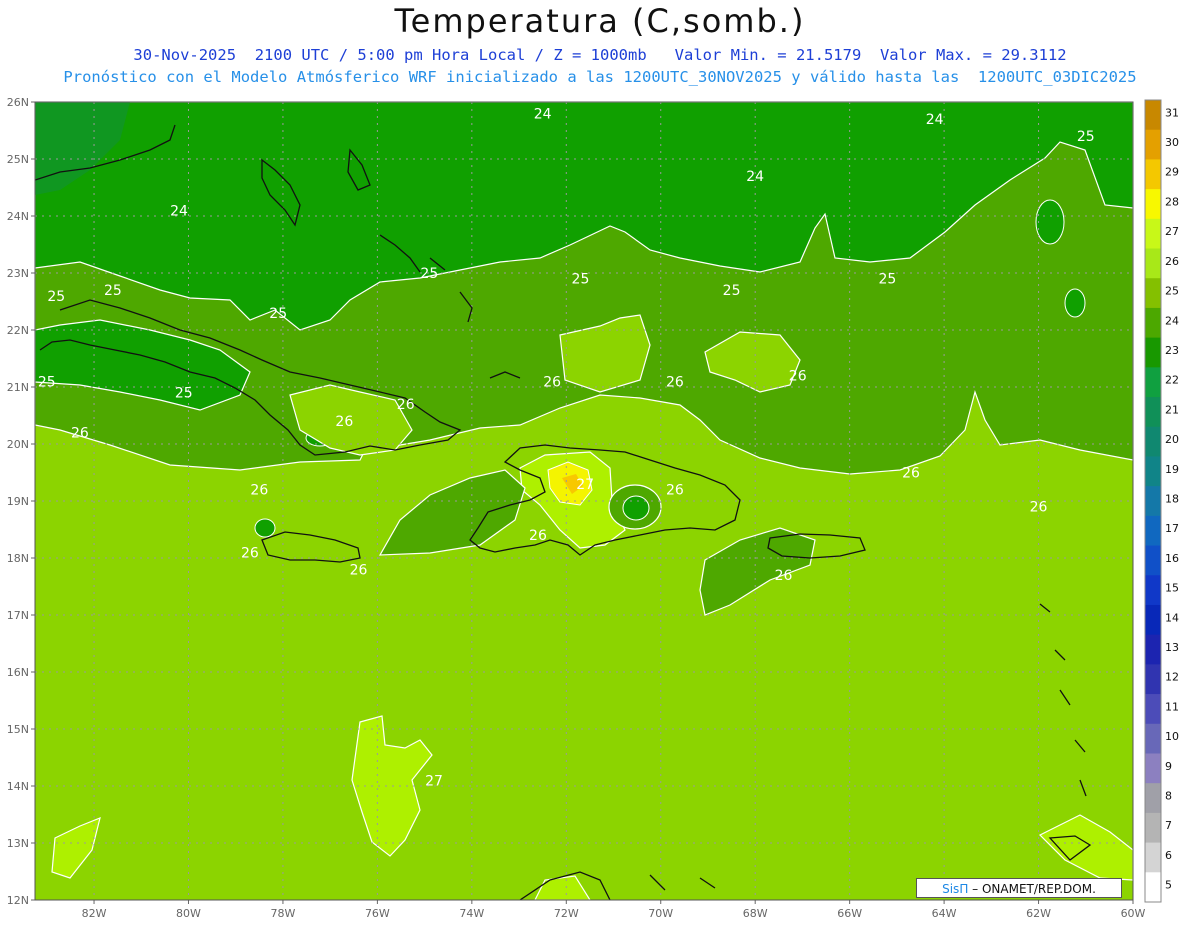  I want to click on credit-box: SisΠ – ONAMET/REP.DOM., so click(1019, 888).